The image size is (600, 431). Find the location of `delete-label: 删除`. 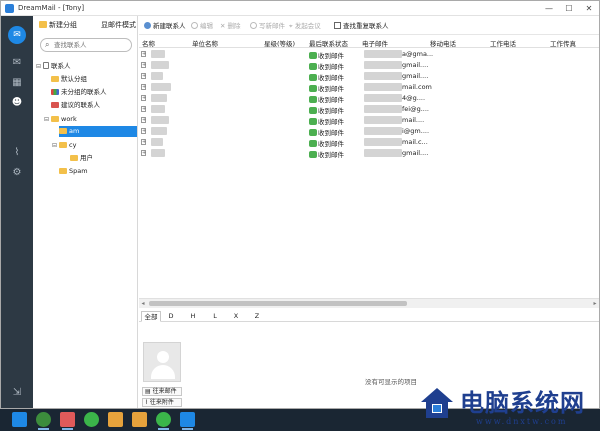

delete-label: 删除 is located at coordinates (234, 26).